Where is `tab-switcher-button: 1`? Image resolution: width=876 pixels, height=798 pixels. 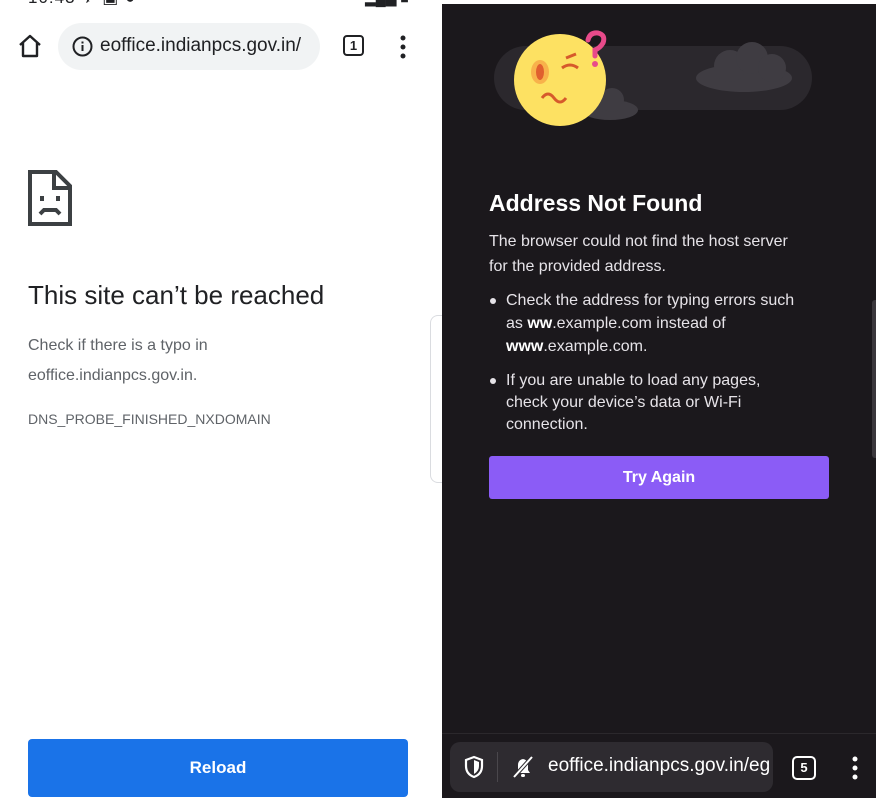 tab-switcher-button: 1 is located at coordinates (353, 45).